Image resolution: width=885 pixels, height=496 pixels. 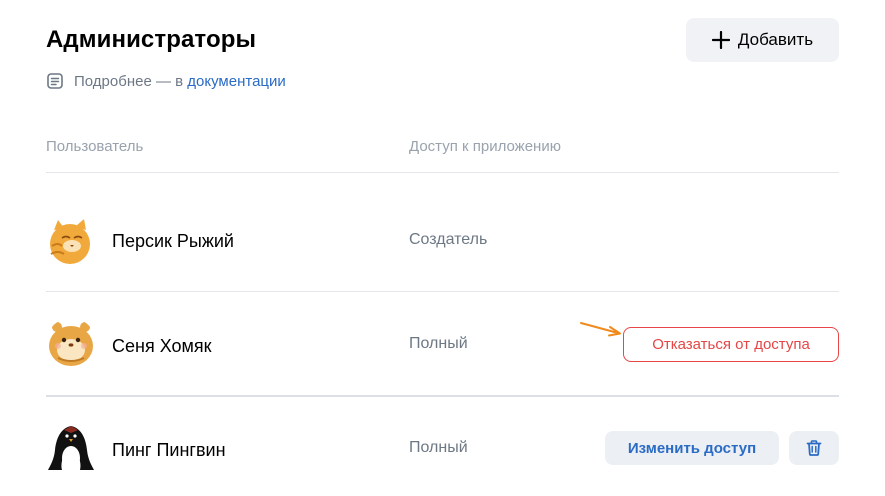 I want to click on change-access-button: Изменить доступ, so click(x=692, y=448).